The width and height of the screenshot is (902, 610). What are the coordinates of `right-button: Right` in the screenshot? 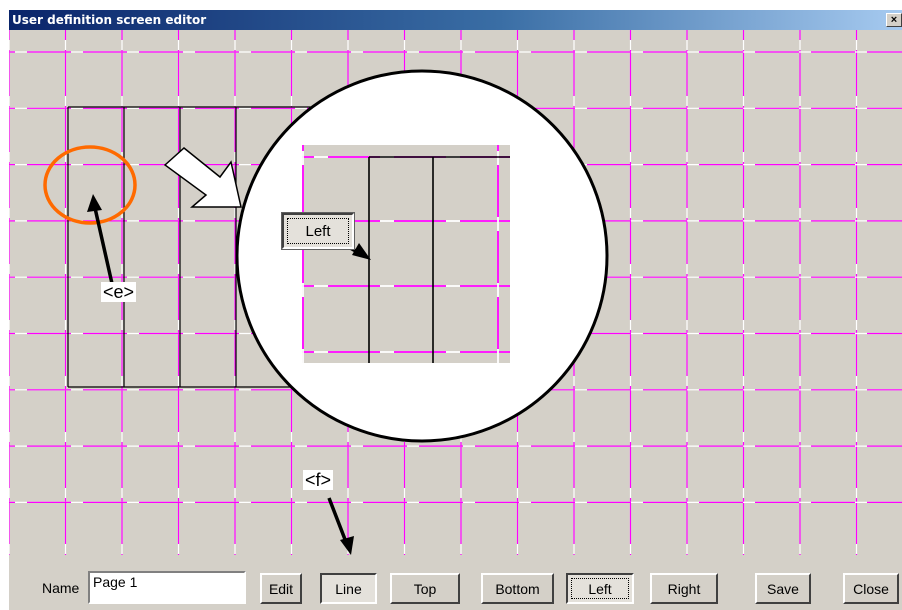 It's located at (684, 588).